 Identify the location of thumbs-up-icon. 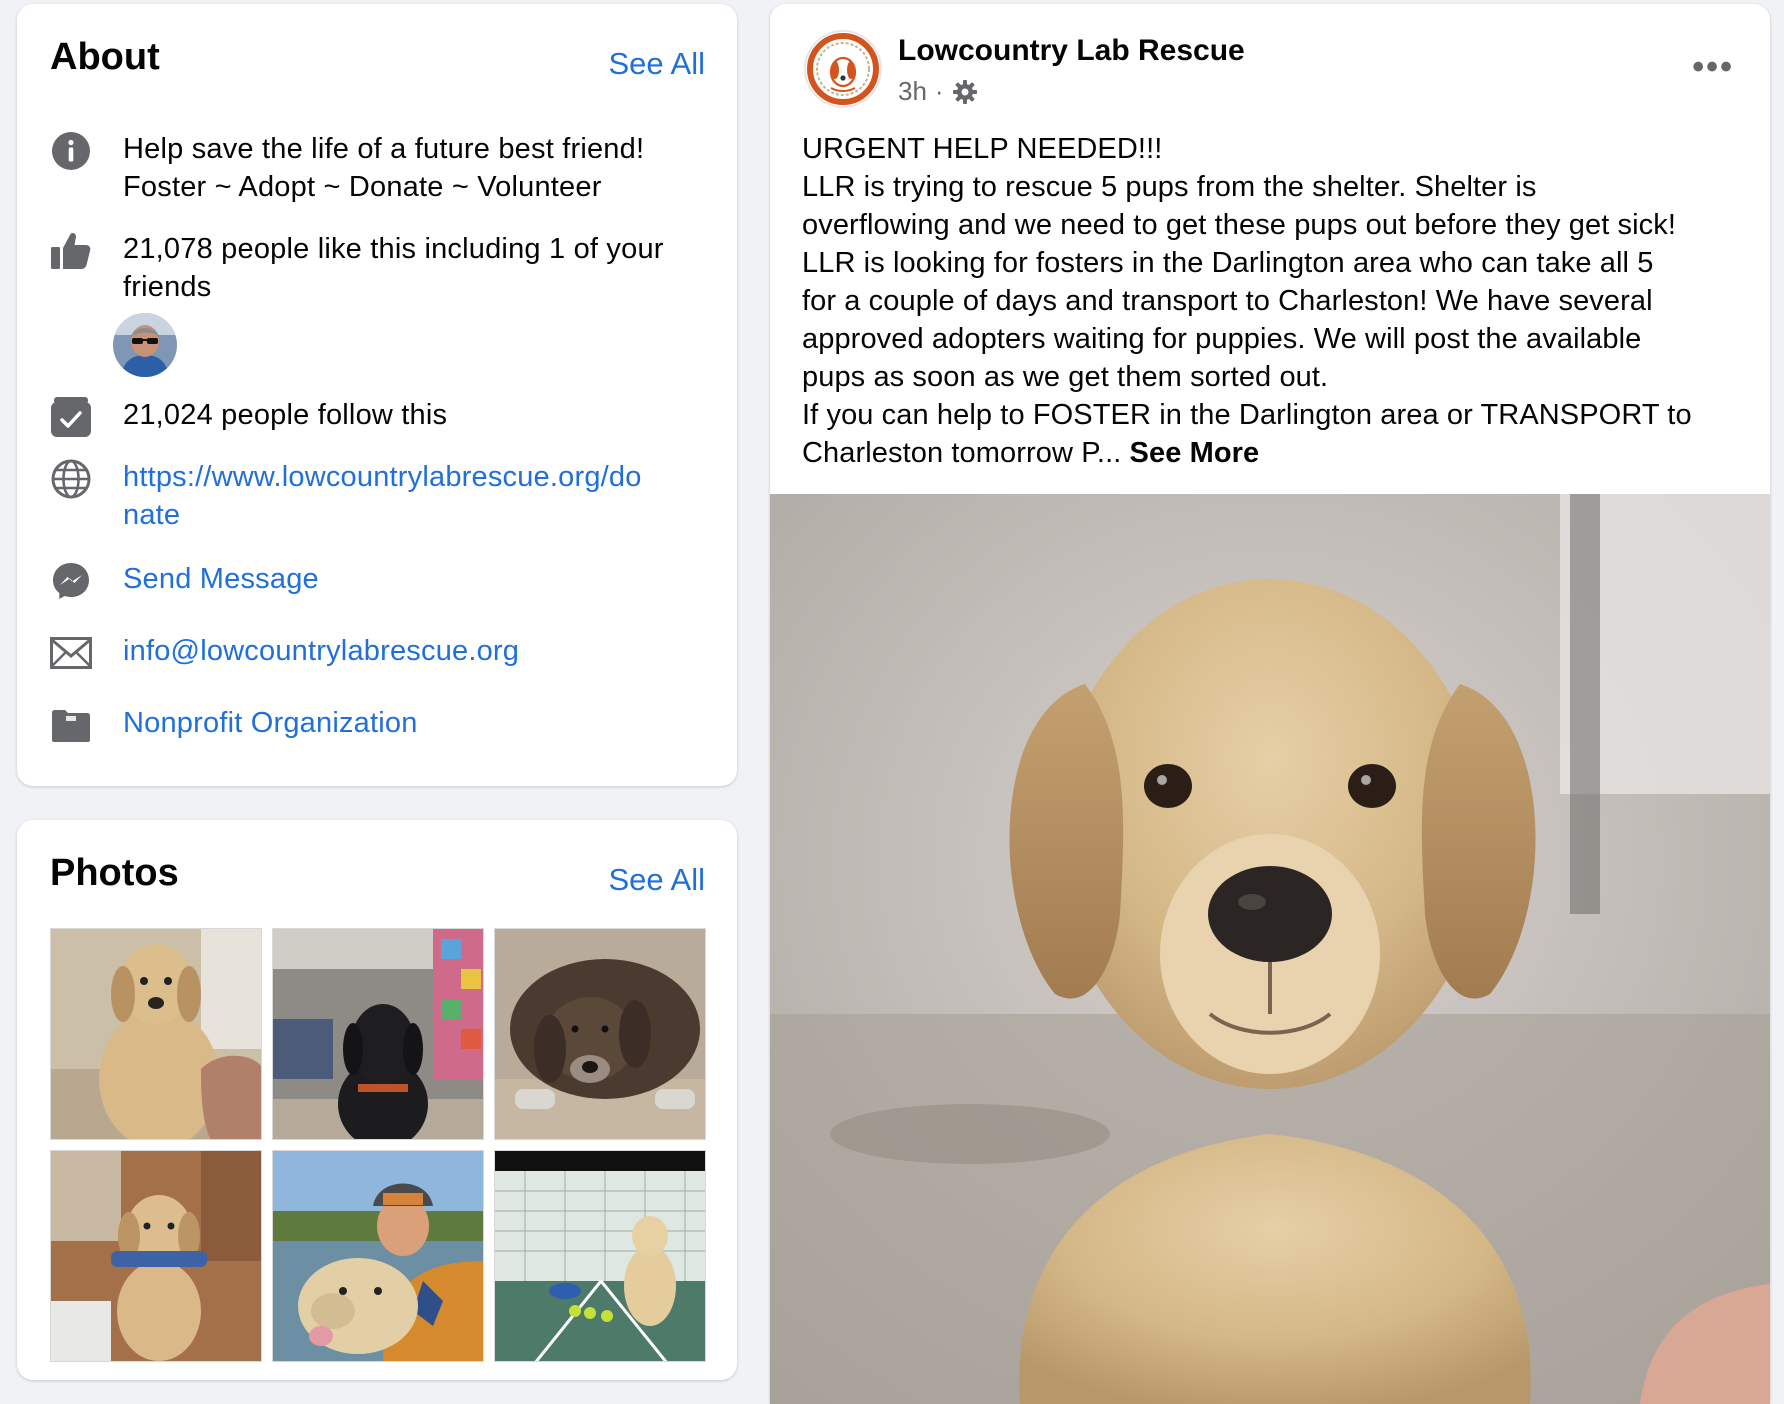
(71, 251).